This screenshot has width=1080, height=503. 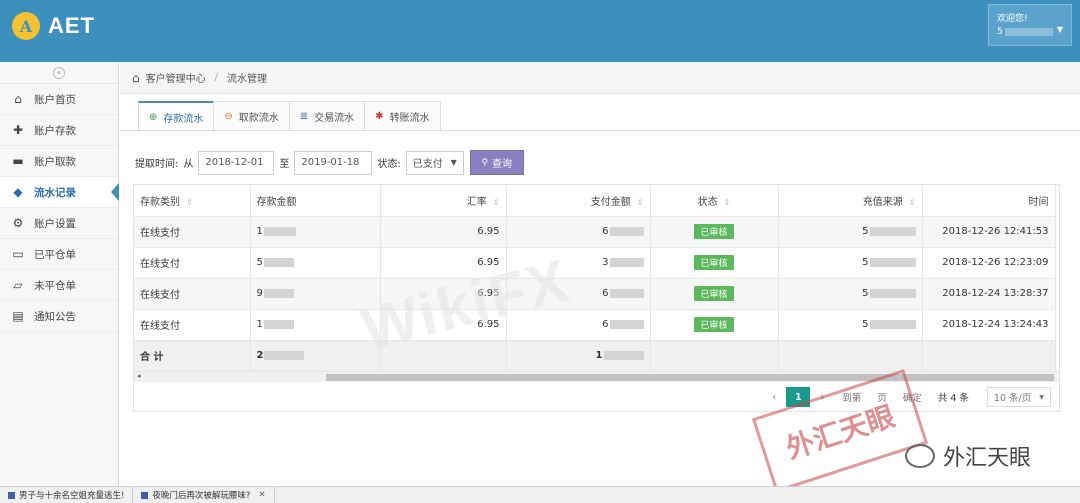 I want to click on sidebar-item-deposit: ✚ 账户存款, so click(x=59, y=130).